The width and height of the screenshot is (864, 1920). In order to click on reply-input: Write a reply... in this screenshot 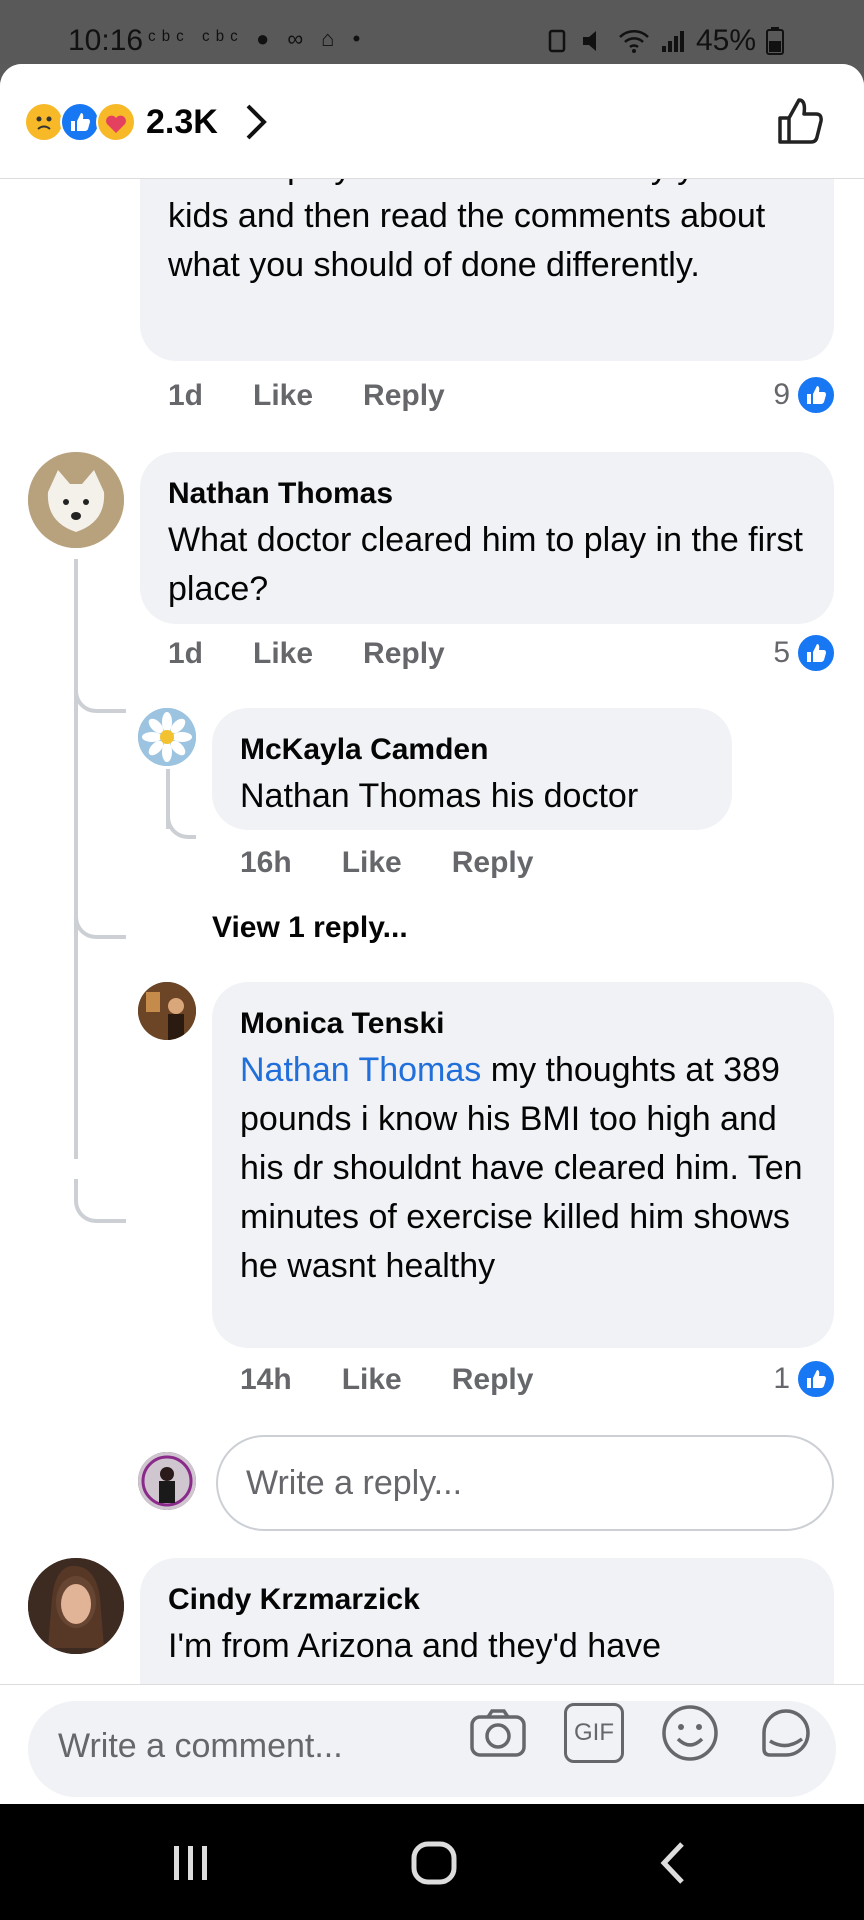, I will do `click(525, 1483)`.